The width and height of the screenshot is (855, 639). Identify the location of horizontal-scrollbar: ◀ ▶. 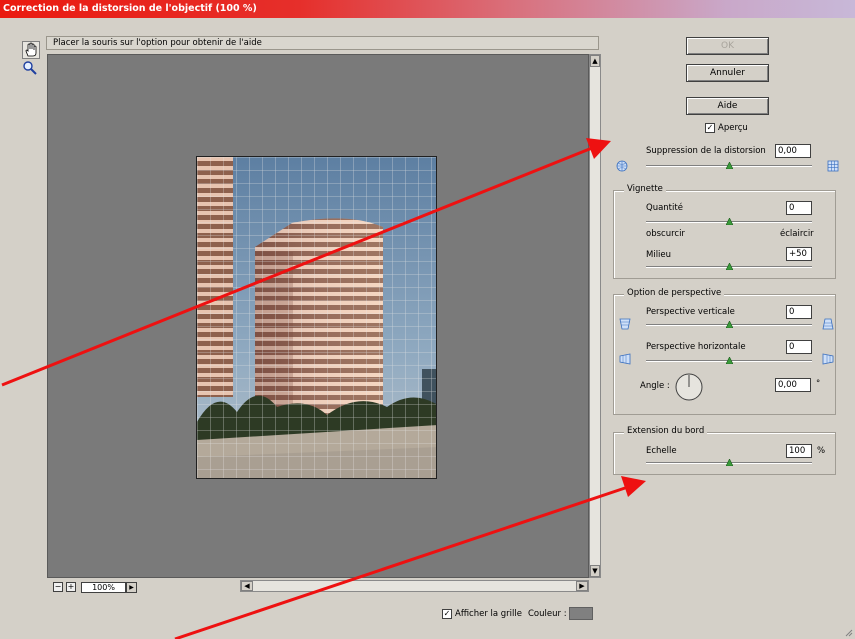
(414, 586).